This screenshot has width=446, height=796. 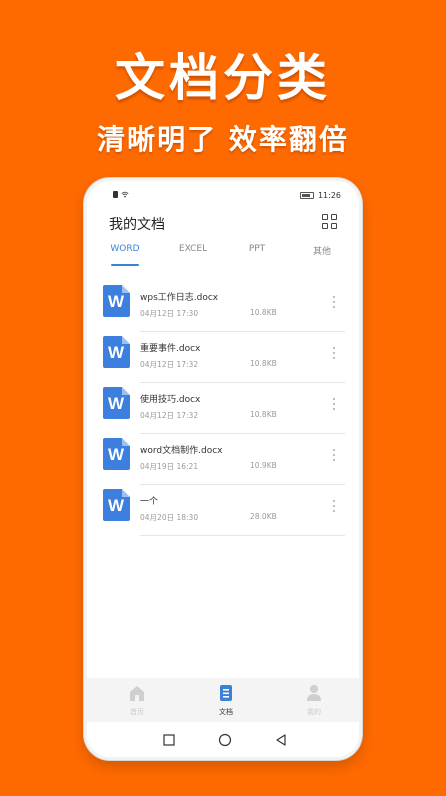 What do you see at coordinates (257, 249) in the screenshot?
I see `tab-ppt: PPT` at bounding box center [257, 249].